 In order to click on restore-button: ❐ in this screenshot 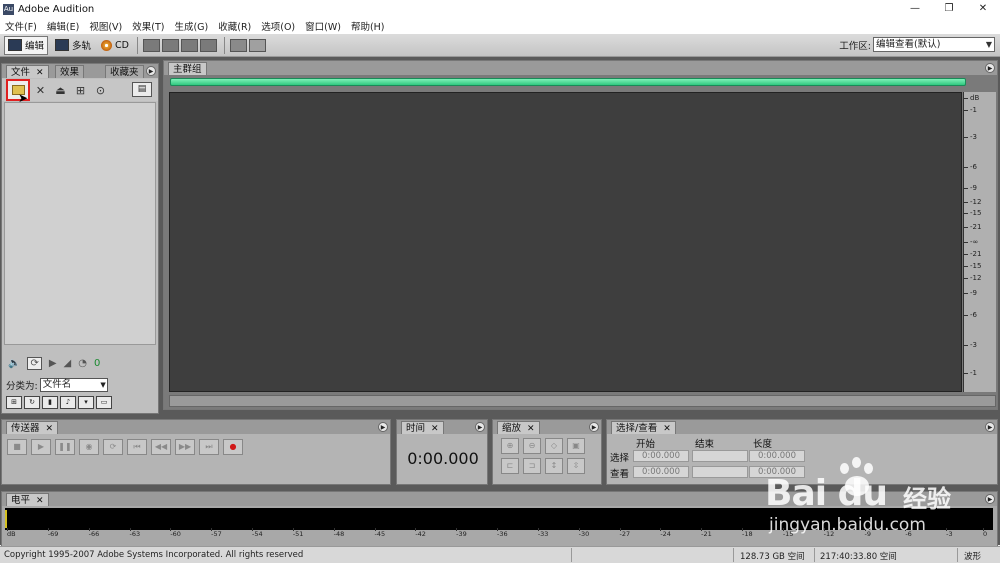, I will do `click(949, 9)`.